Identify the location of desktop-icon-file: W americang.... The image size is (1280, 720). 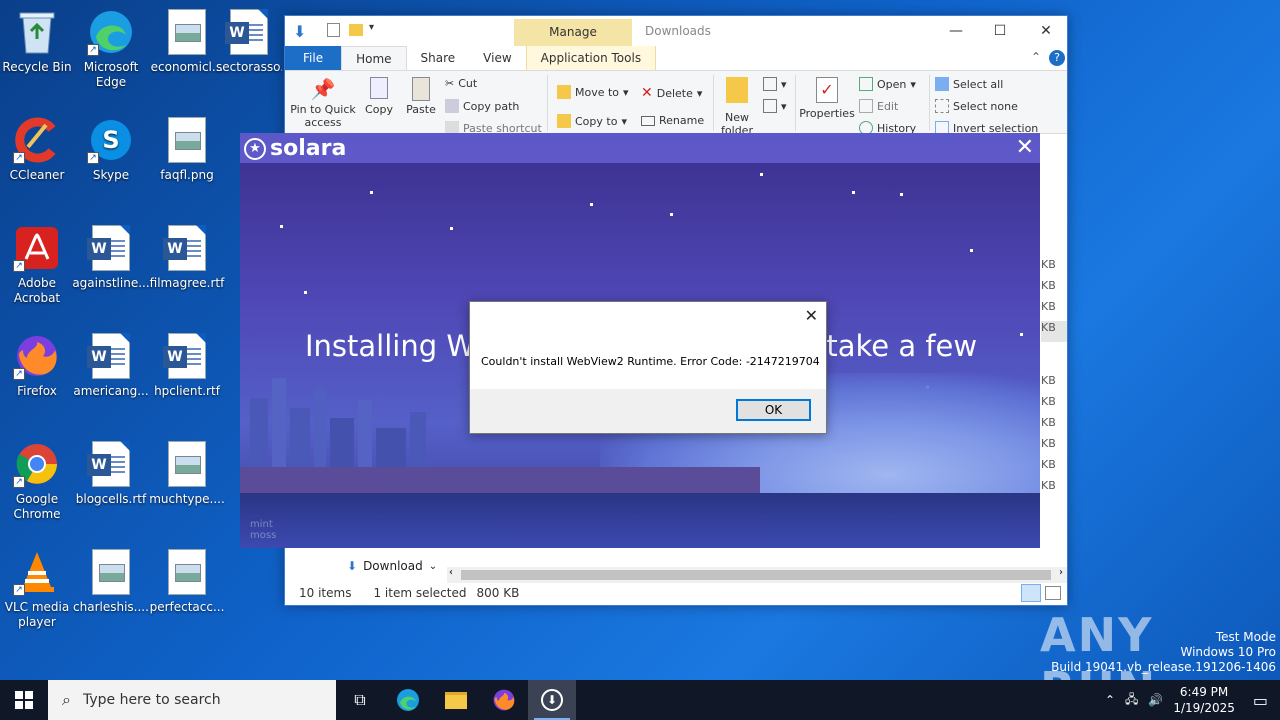
(111, 365).